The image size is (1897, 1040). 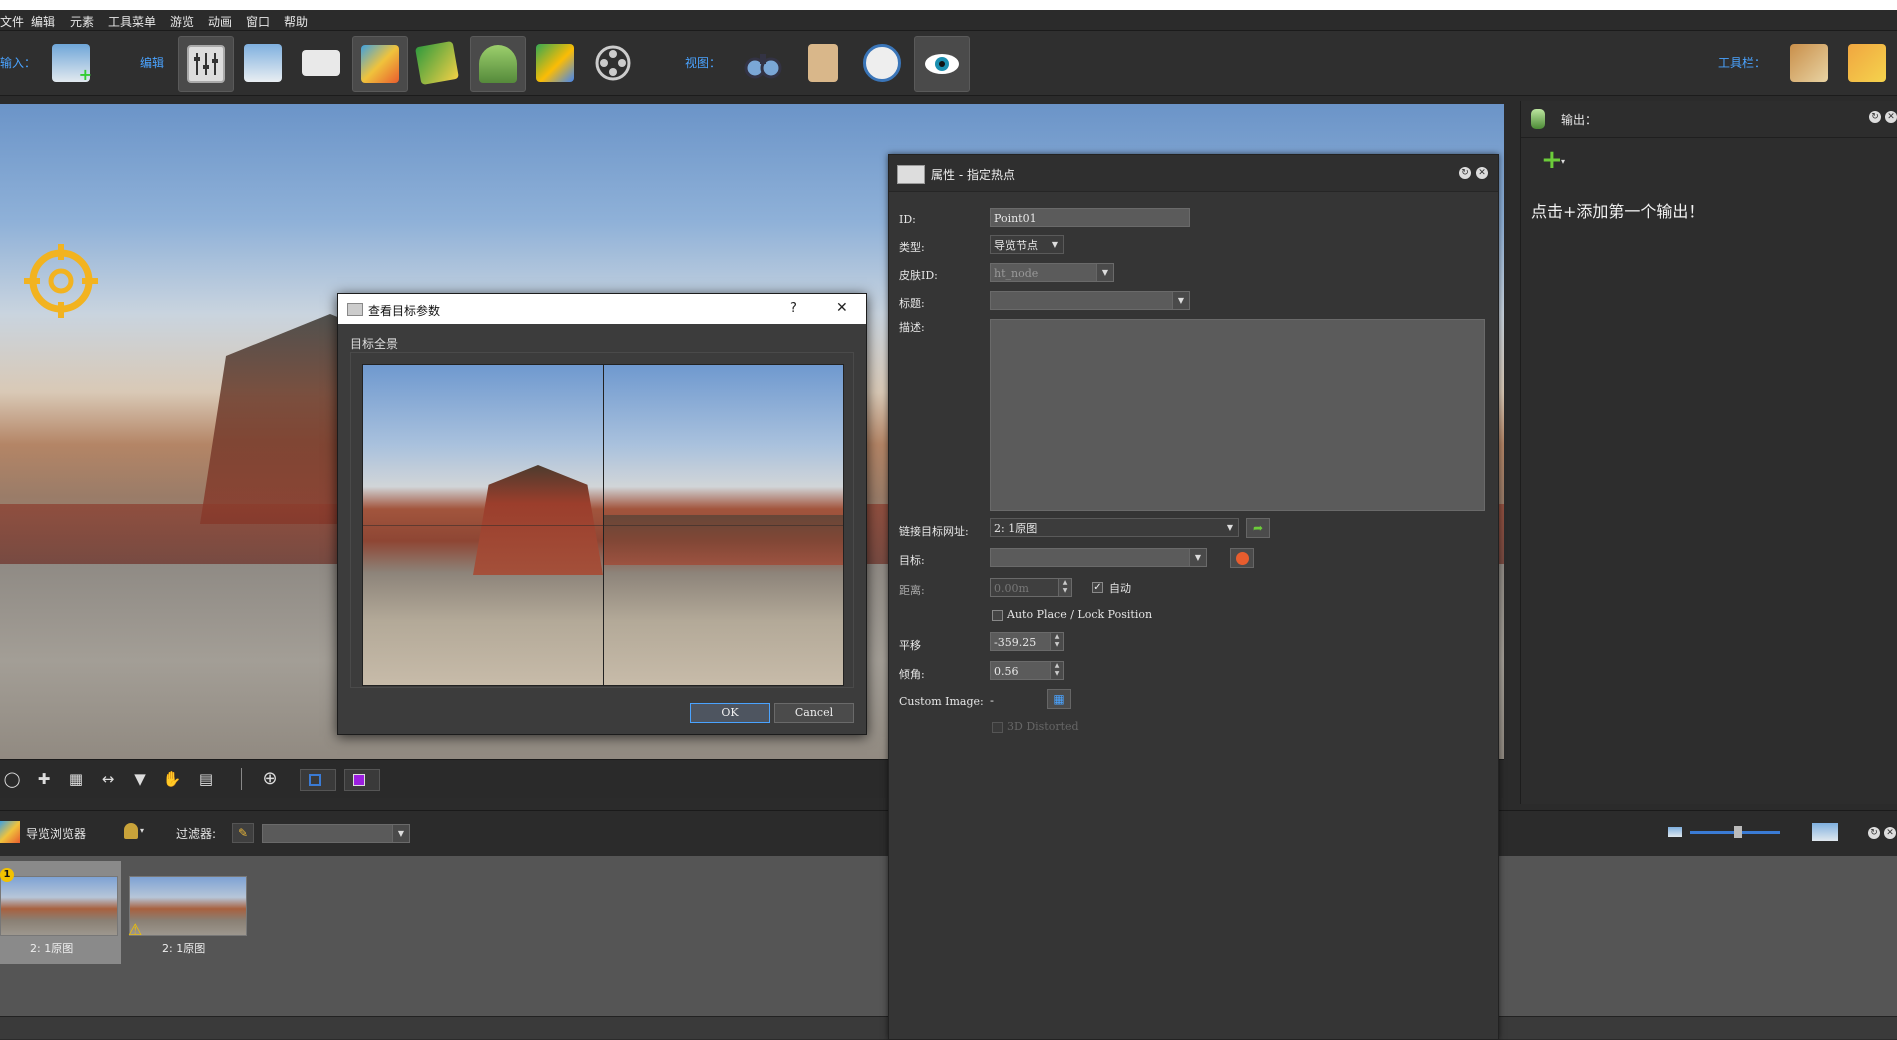 I want to click on properties-header: 属性 - 指定热点 ↻ ✕, so click(x=1193, y=173).